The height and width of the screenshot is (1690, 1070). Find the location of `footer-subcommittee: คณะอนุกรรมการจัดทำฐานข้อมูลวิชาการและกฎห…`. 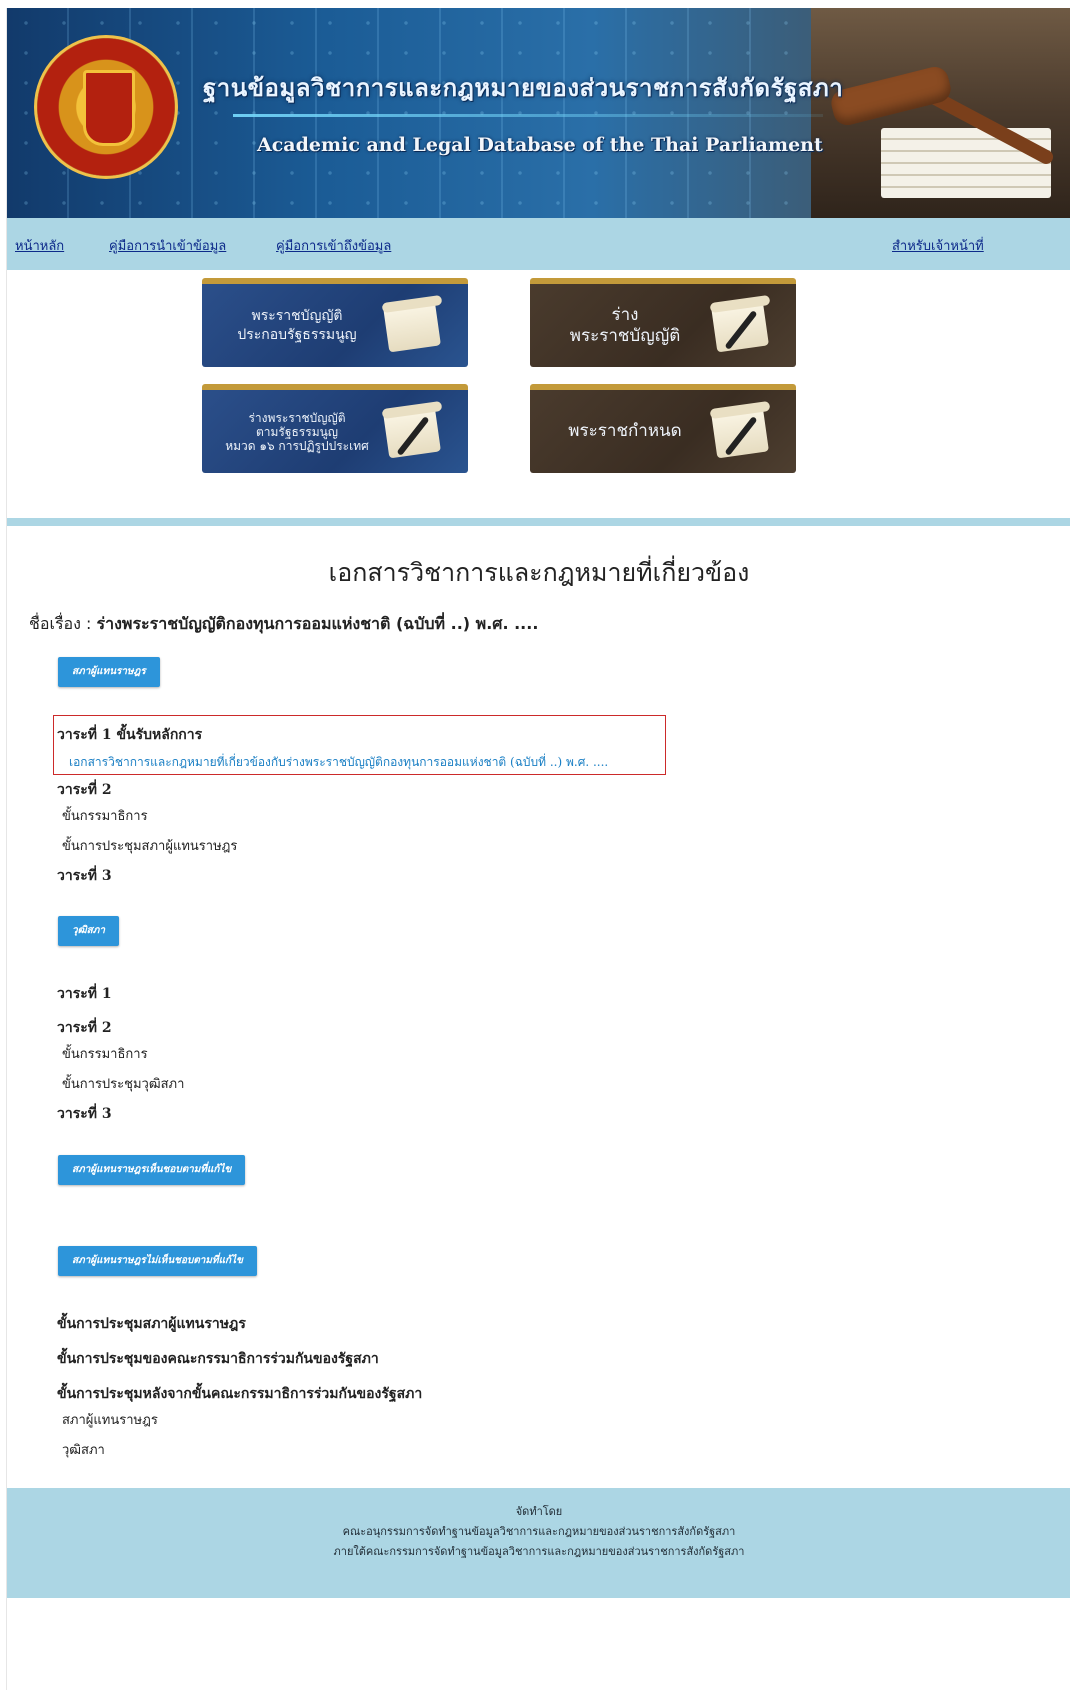

footer-subcommittee: คณะอนุกรรมการจัดทำฐานข้อมูลวิชาการและกฎห… is located at coordinates (539, 1531).